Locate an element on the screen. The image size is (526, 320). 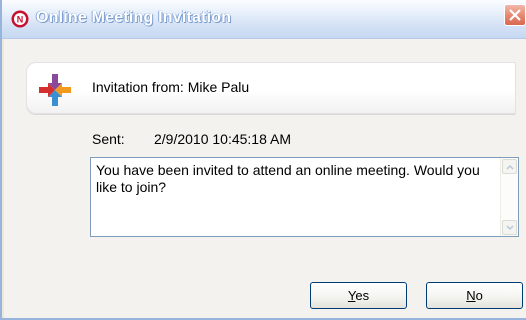
yes-button: Yes is located at coordinates (358, 295).